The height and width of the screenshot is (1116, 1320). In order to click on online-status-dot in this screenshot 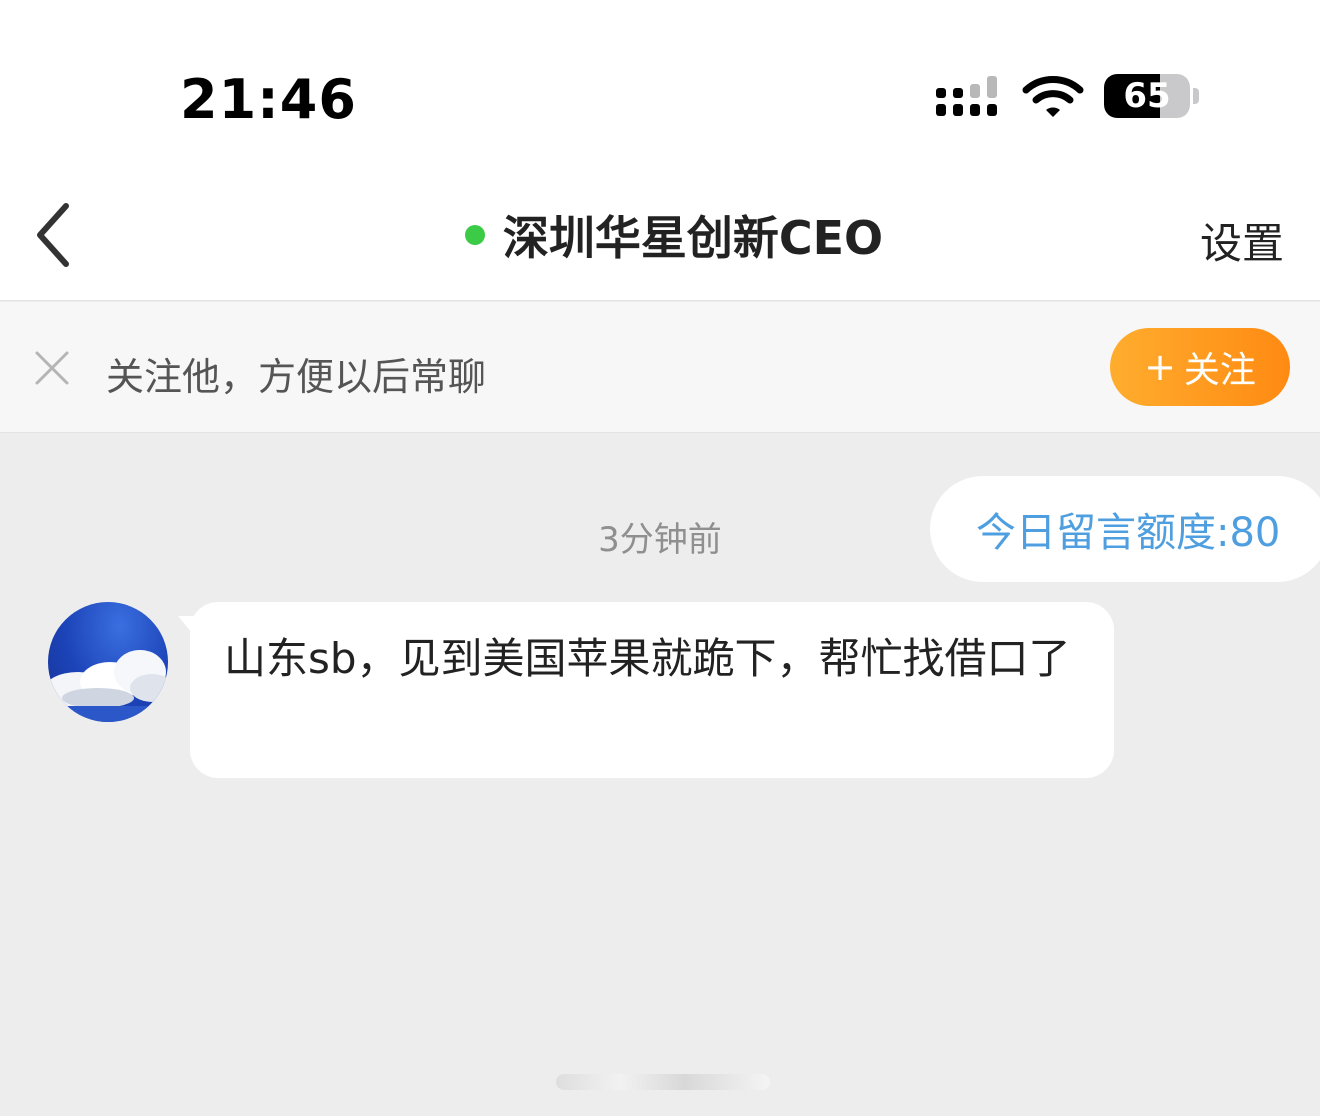, I will do `click(474, 235)`.